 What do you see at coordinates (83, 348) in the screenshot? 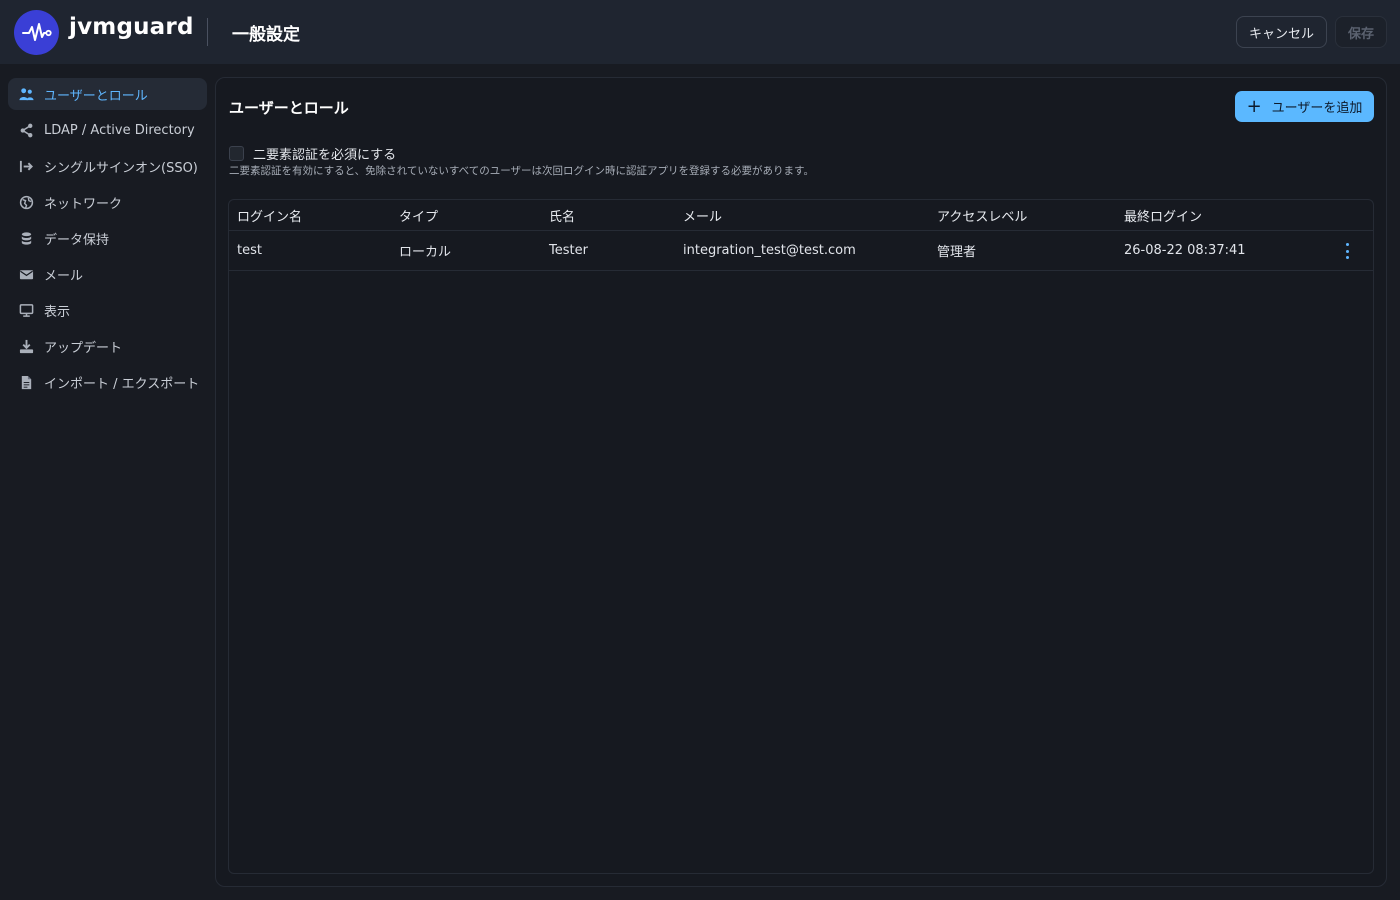
I see `sidebar-item-label: アップデート` at bounding box center [83, 348].